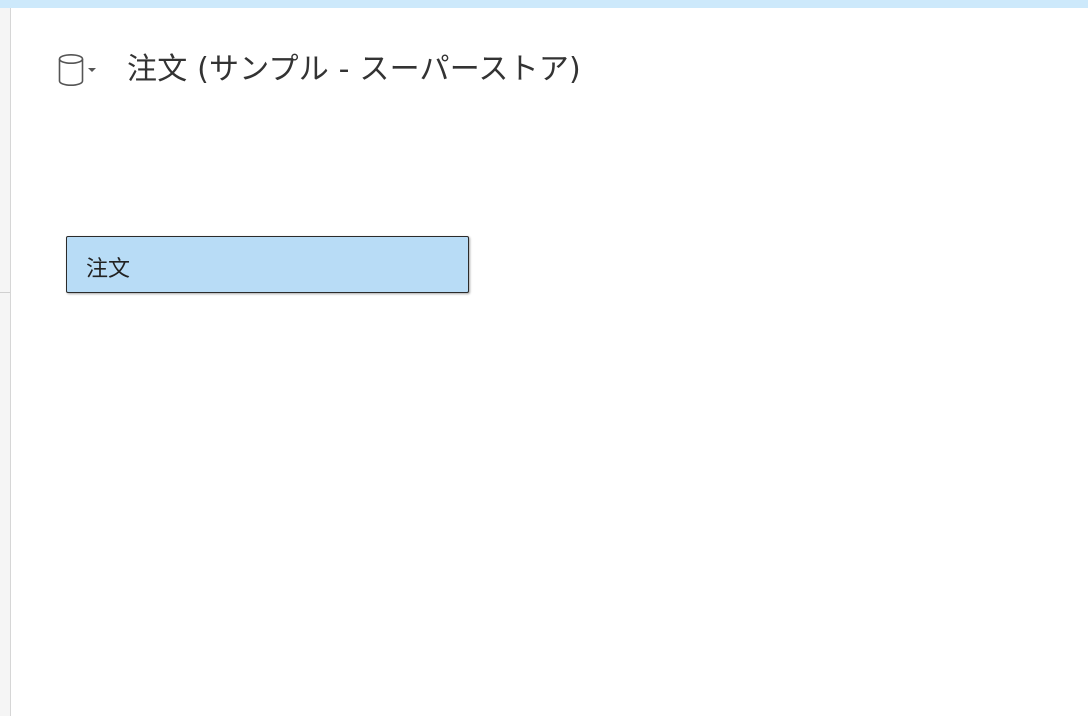 The image size is (1088, 716). I want to click on table-item-label: 注文, so click(108, 269).